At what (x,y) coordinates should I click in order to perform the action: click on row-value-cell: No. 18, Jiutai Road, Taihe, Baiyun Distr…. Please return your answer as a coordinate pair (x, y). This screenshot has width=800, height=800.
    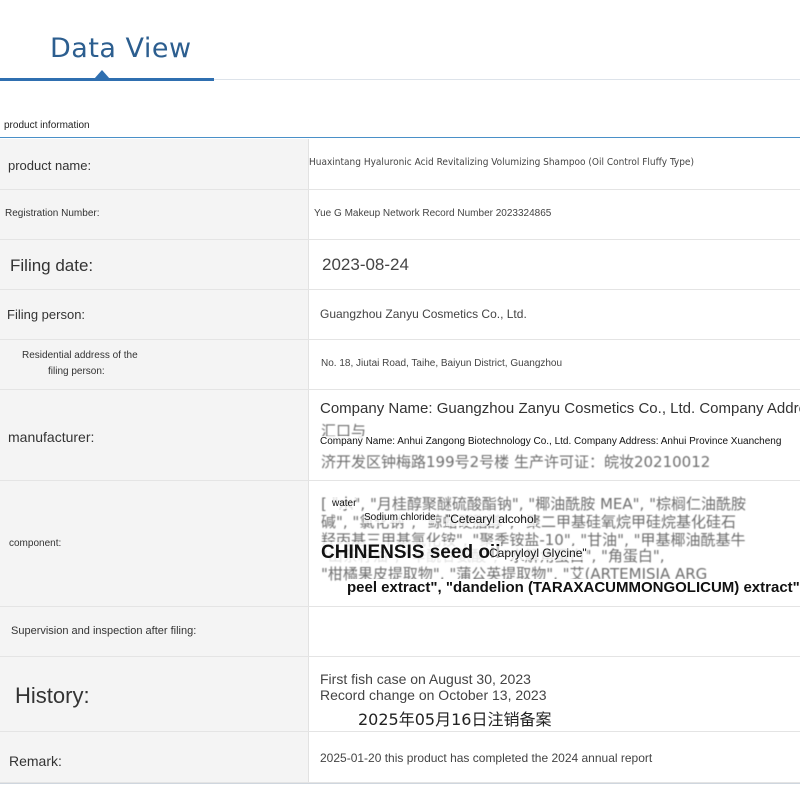
    Looking at the image, I should click on (554, 364).